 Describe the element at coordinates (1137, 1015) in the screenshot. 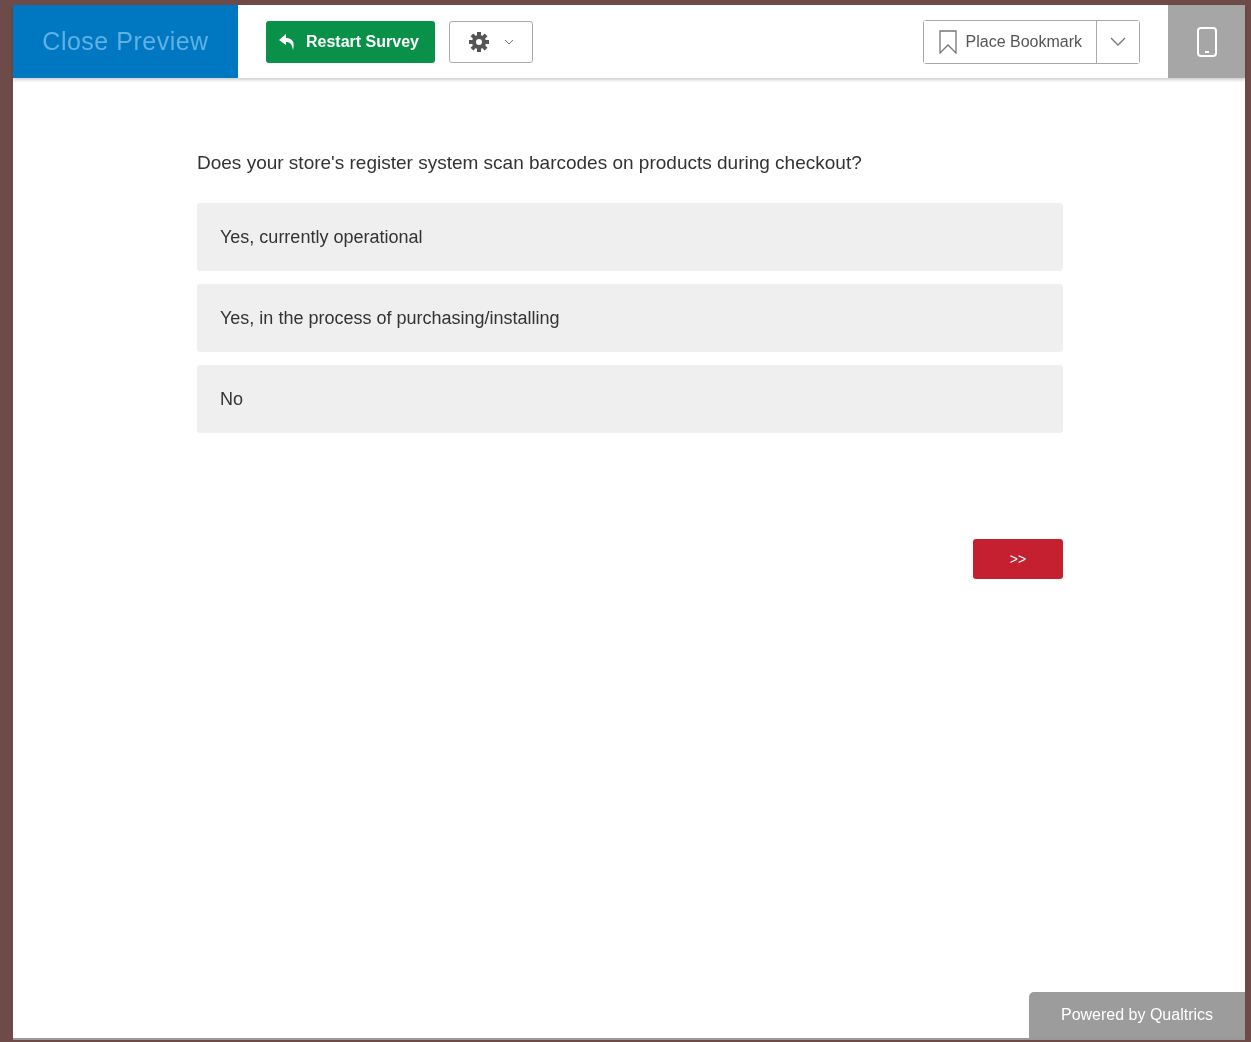

I see `powered-by-badge: Powered by Qualtrics` at that location.